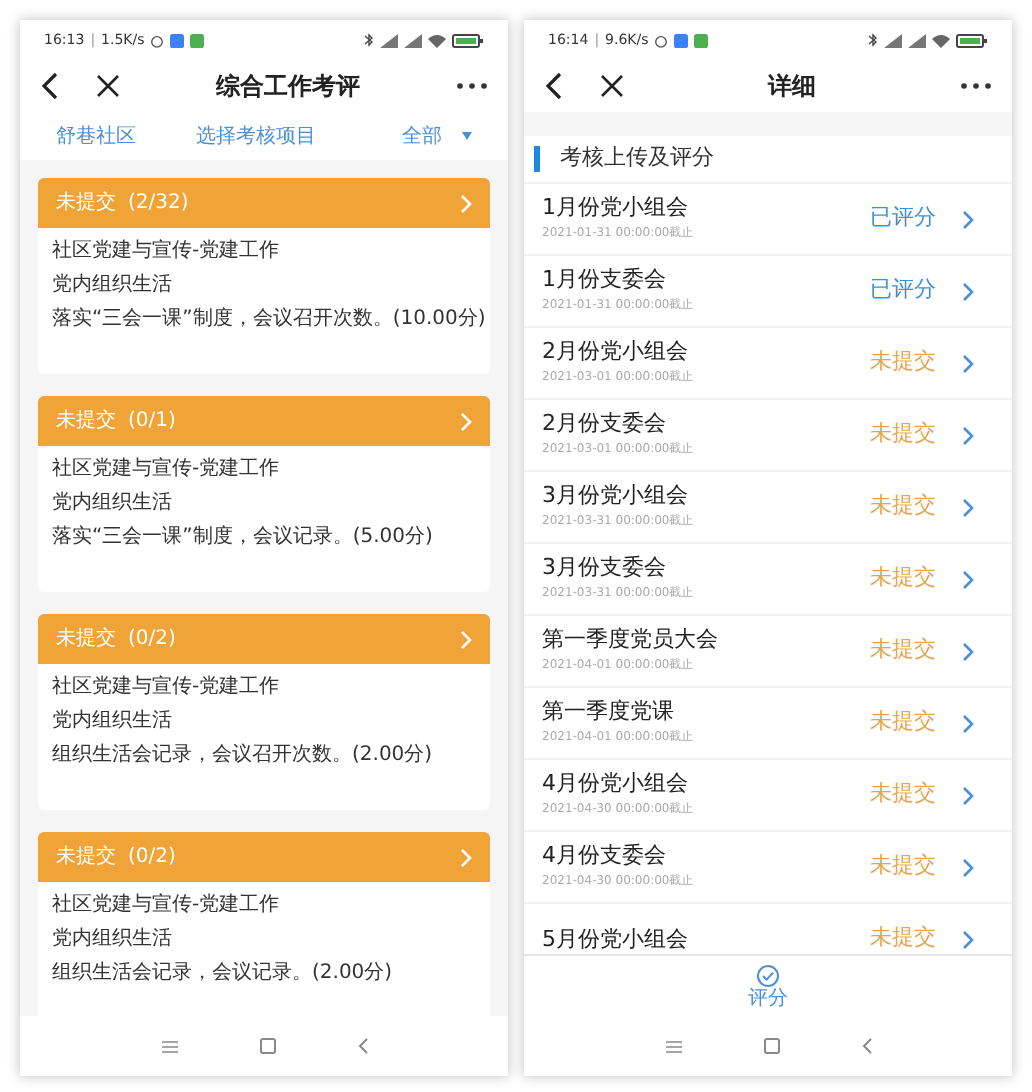 Image resolution: width=1032 pixels, height=1092 pixels. Describe the element at coordinates (605, 568) in the screenshot. I see `row-title: 3月份支委会` at that location.